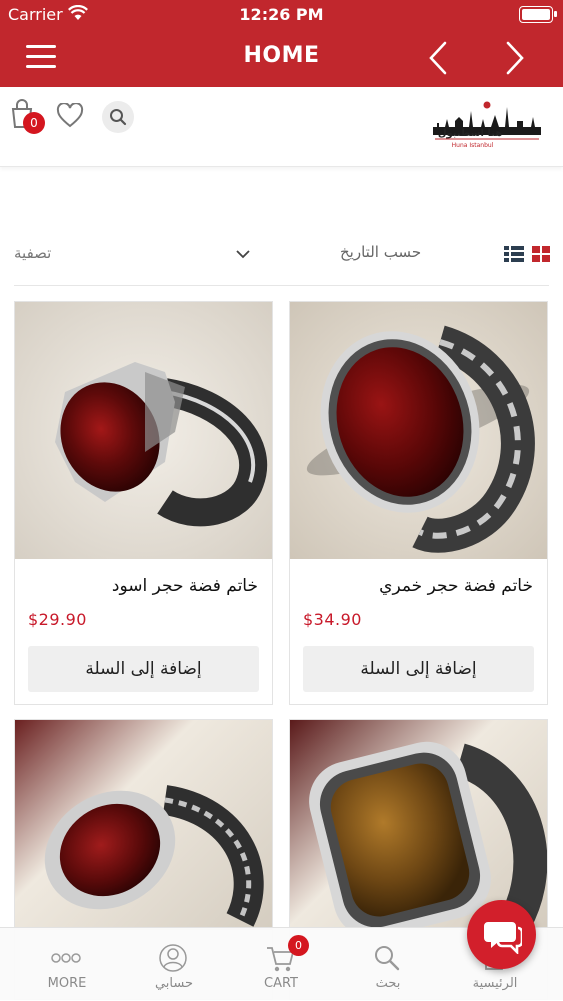 The height and width of the screenshot is (1001, 563). Describe the element at coordinates (67, 983) in the screenshot. I see `tab-label: MORE` at that location.